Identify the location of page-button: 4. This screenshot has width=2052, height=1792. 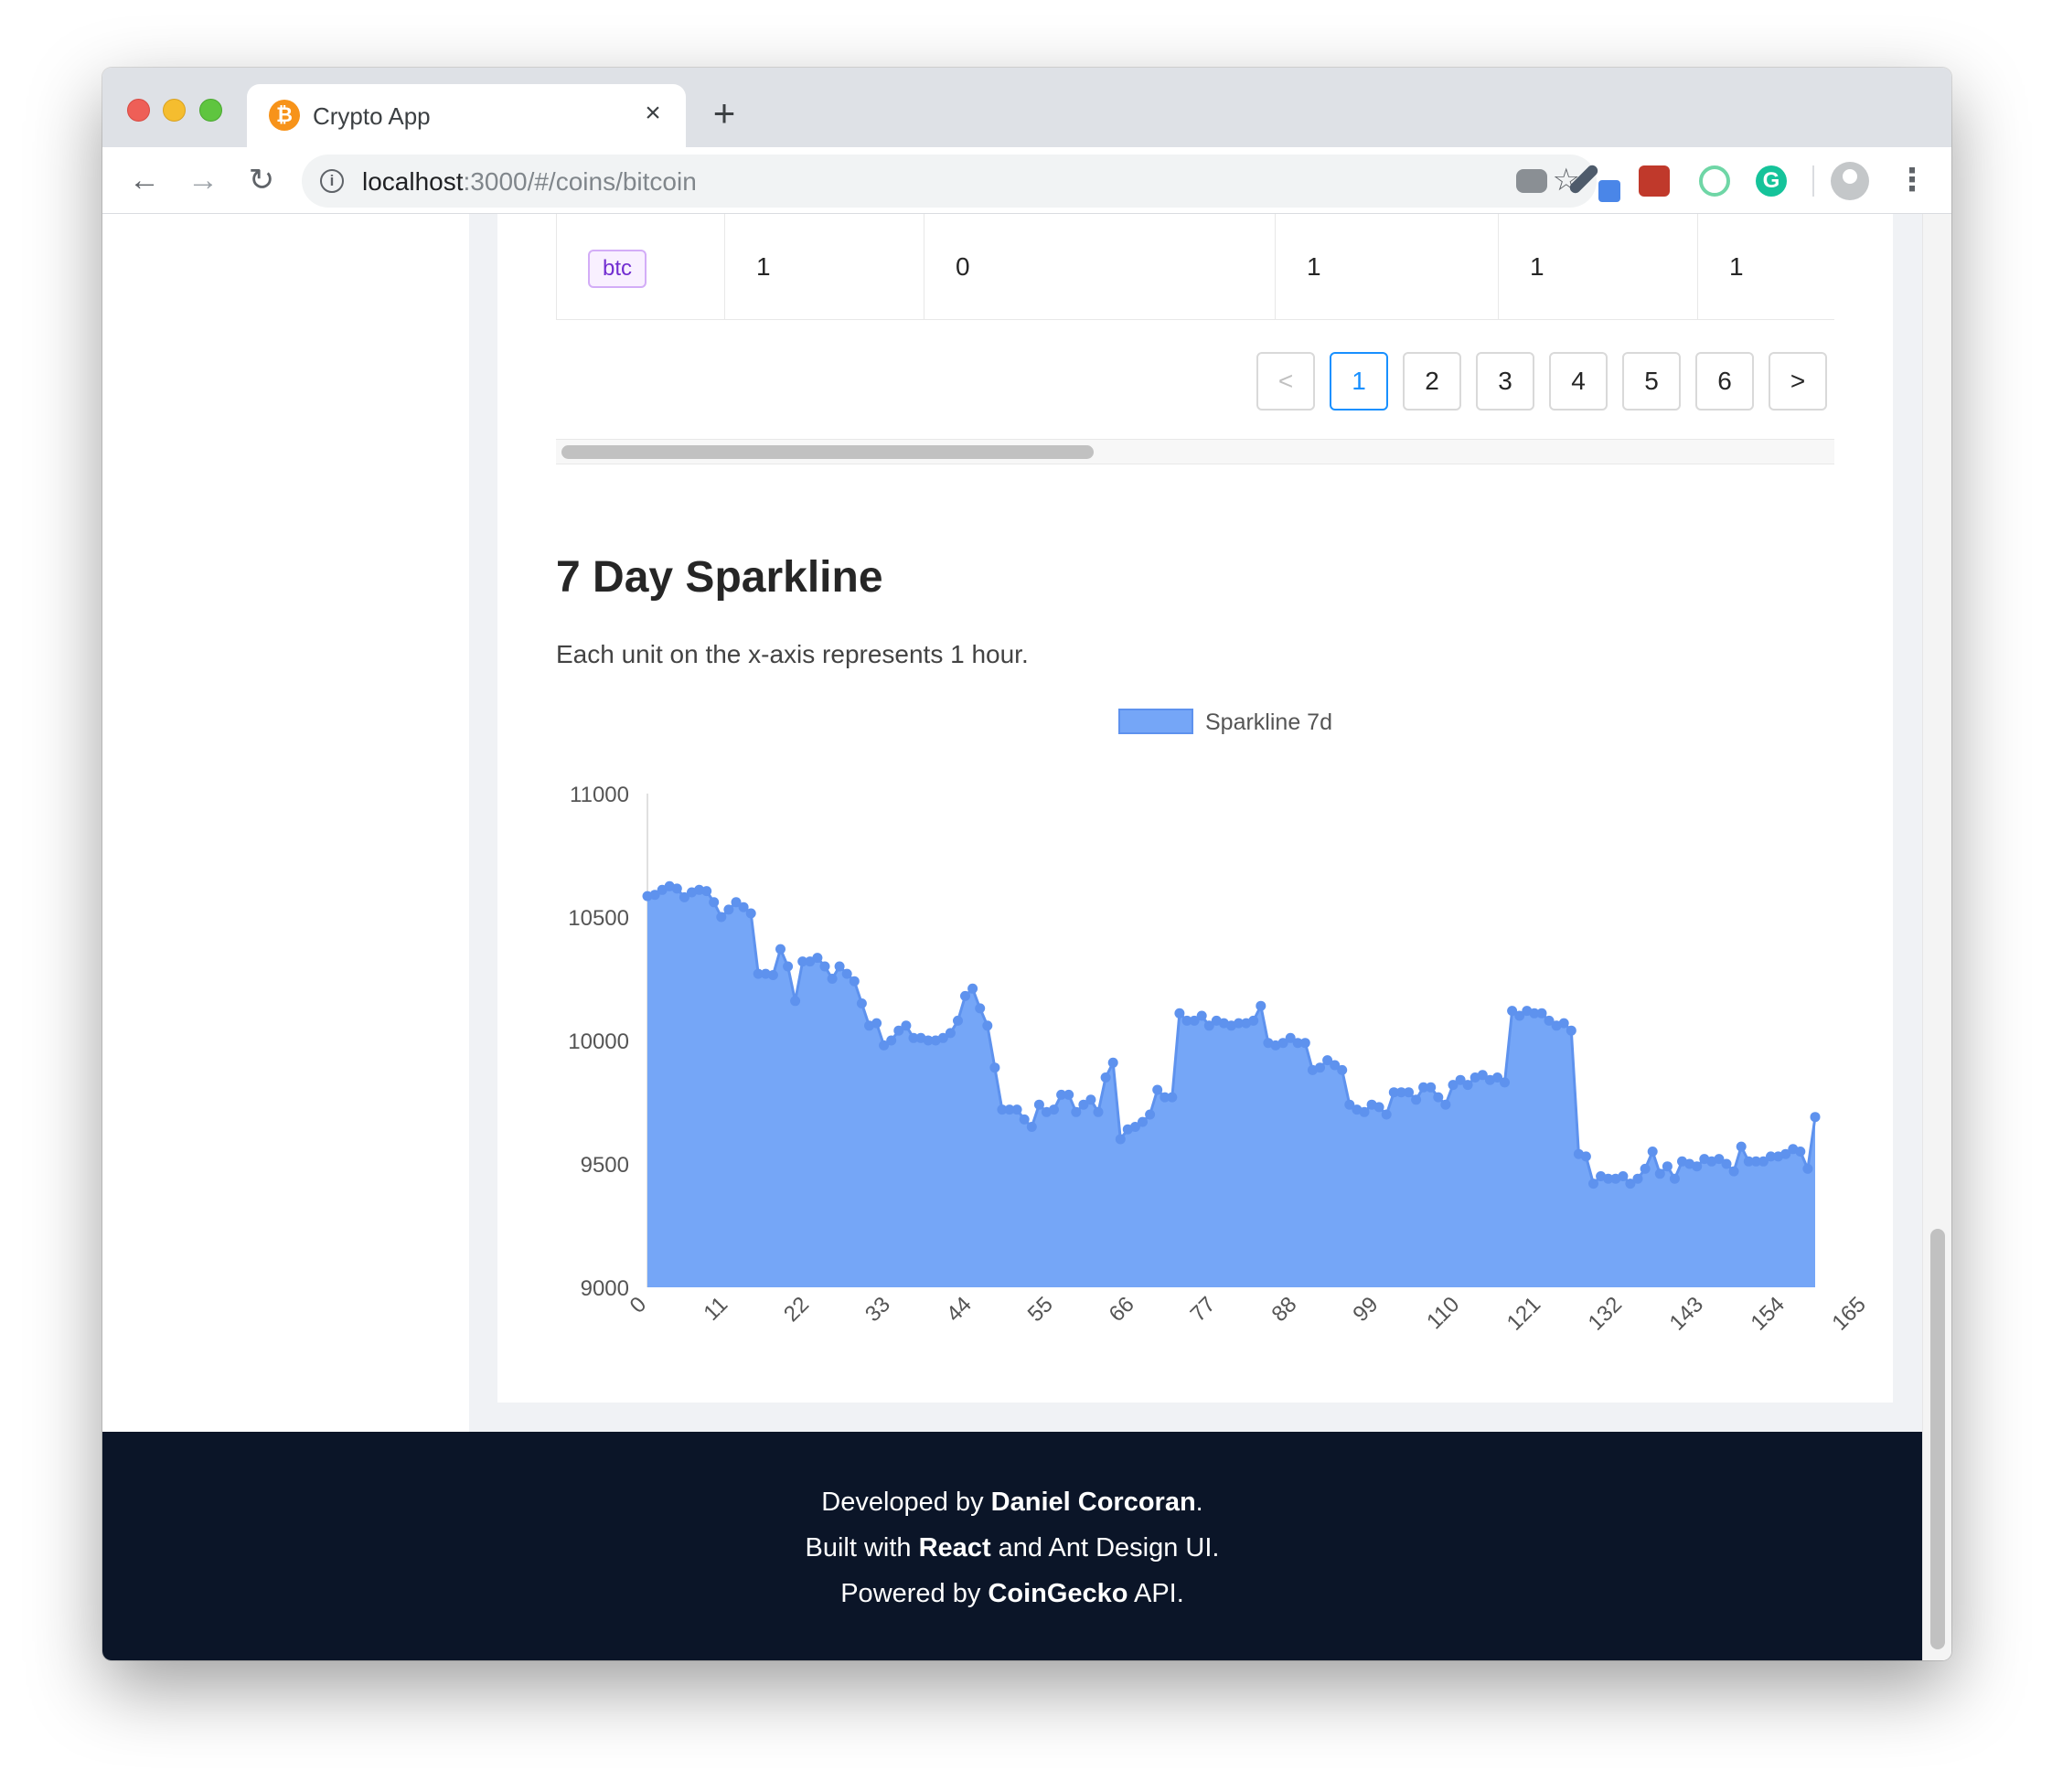
(1578, 381).